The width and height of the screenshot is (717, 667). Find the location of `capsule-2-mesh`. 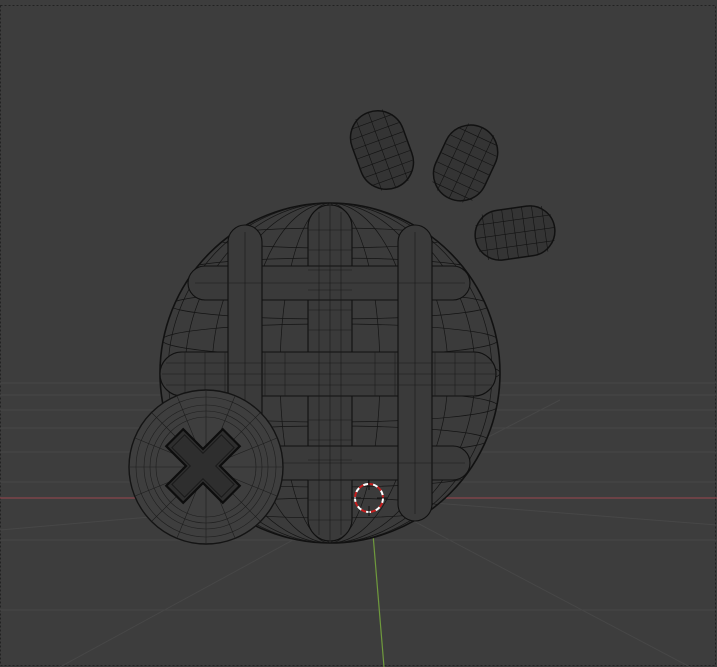

capsule-2-mesh is located at coordinates (466, 163).